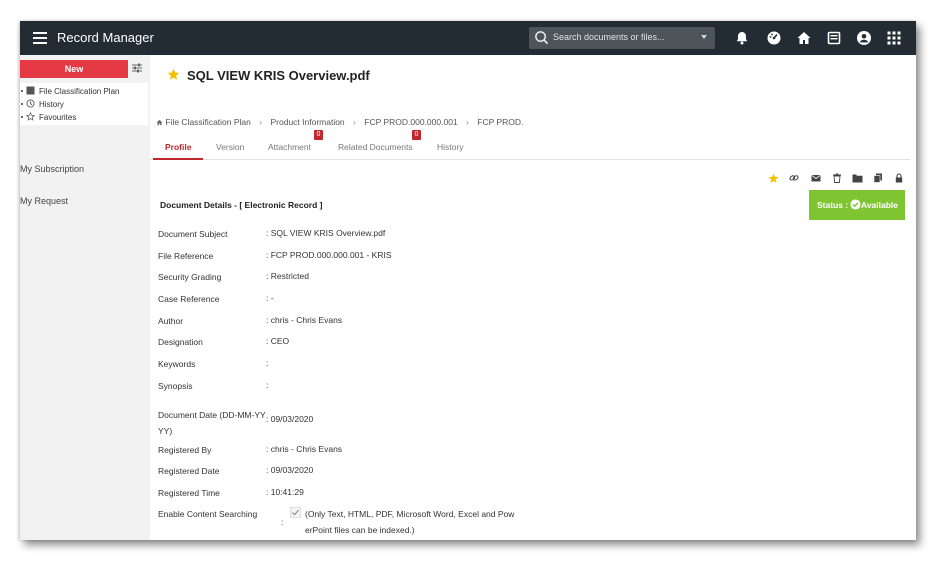  Describe the element at coordinates (241, 205) in the screenshot. I see `section-title: Document Details - [ Electronic Record ]` at that location.